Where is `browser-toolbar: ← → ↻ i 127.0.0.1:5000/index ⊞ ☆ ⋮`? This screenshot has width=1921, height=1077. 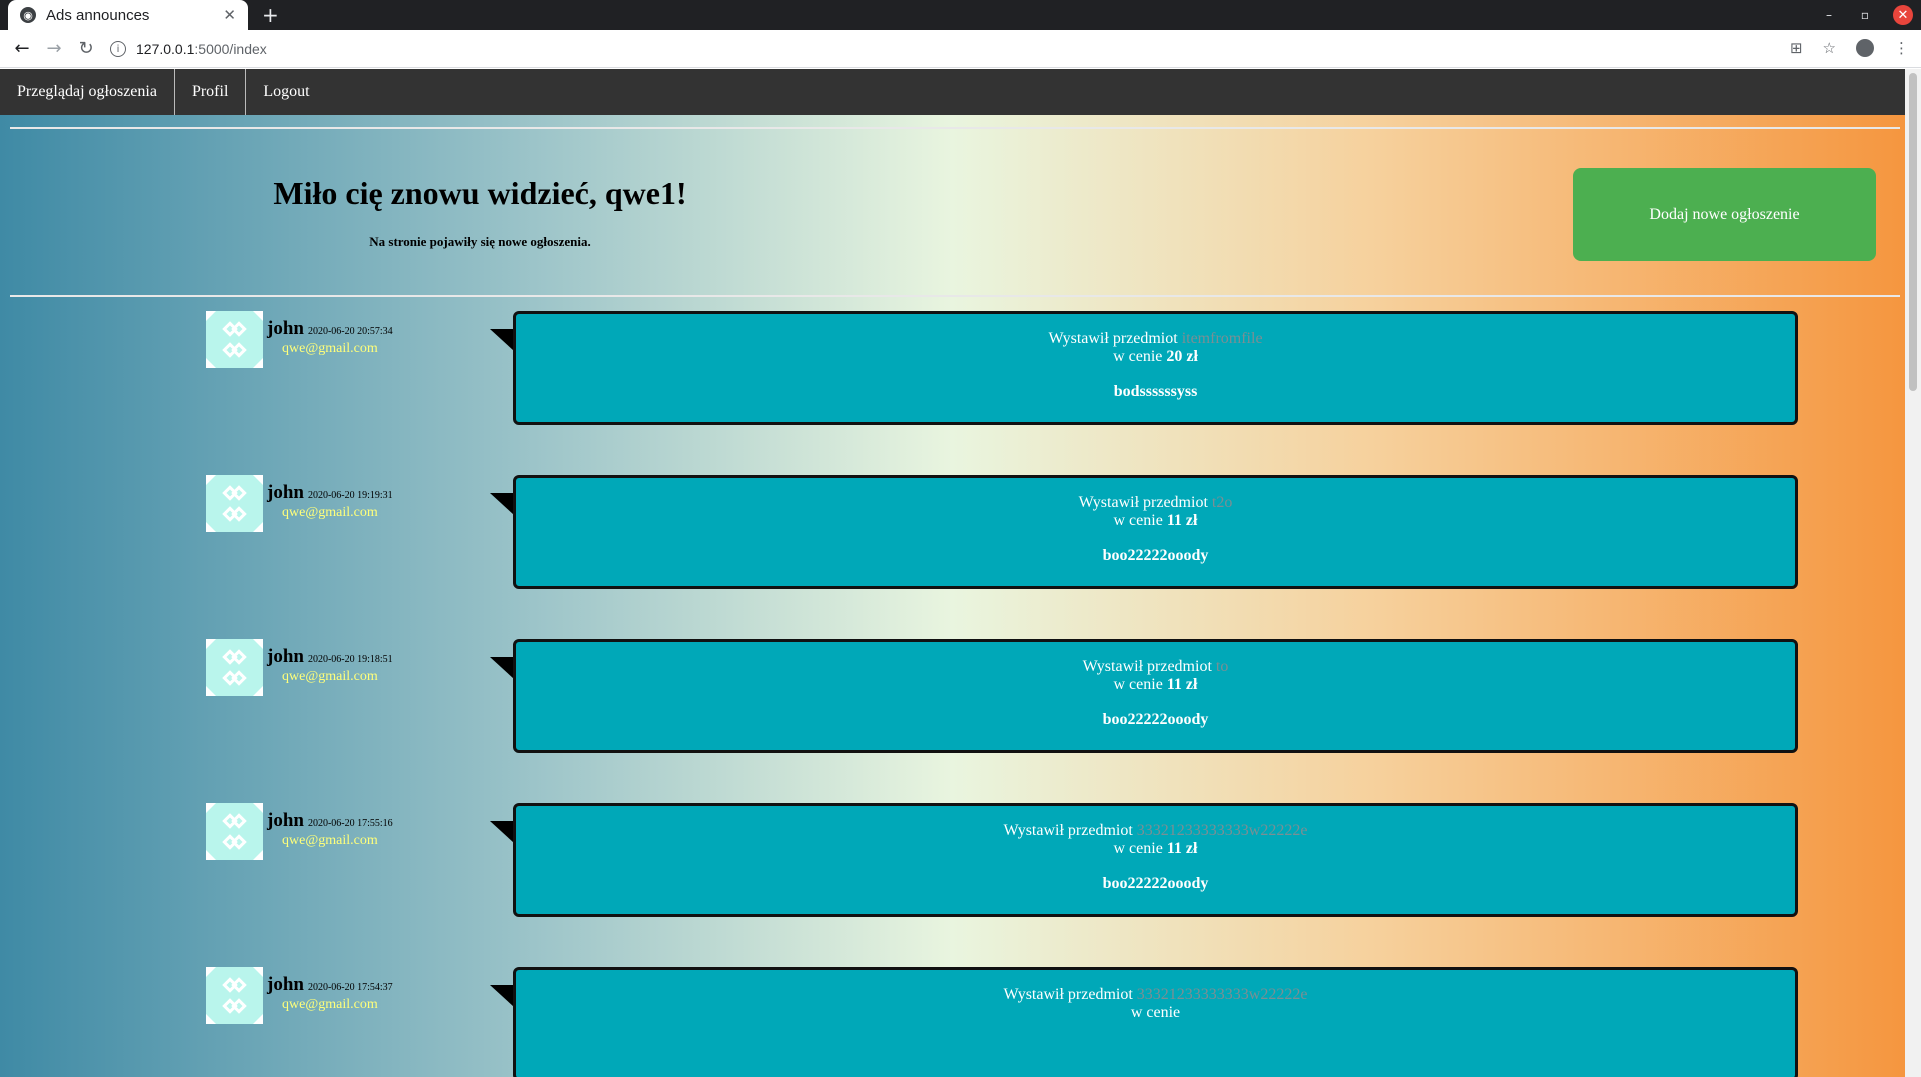
browser-toolbar: ← → ↻ i 127.0.0.1:5000/index ⊞ ☆ ⋮ is located at coordinates (960, 49).